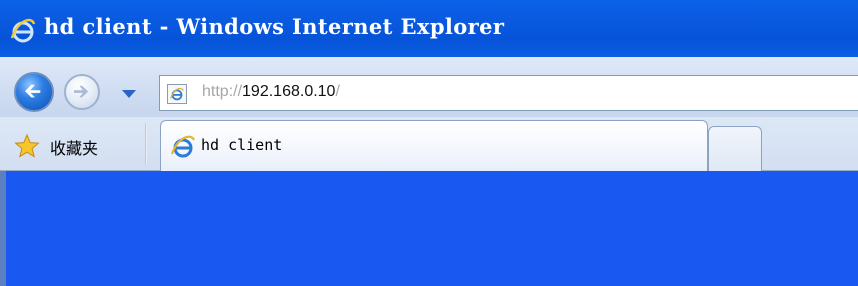  What do you see at coordinates (129, 94) in the screenshot?
I see `chevron-down-icon` at bounding box center [129, 94].